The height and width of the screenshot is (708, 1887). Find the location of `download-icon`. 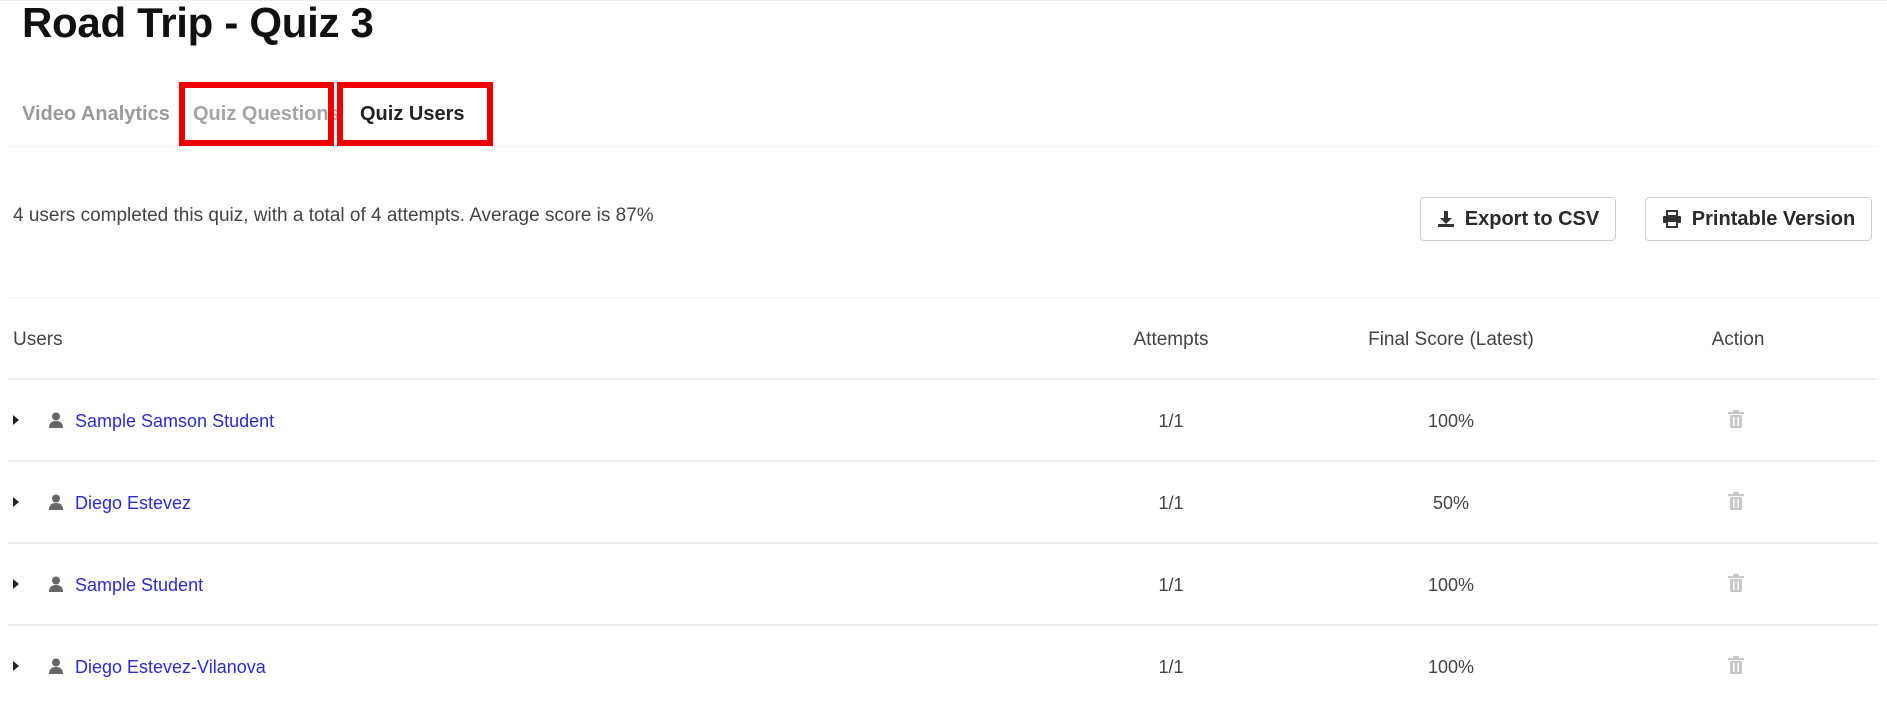

download-icon is located at coordinates (1446, 219).